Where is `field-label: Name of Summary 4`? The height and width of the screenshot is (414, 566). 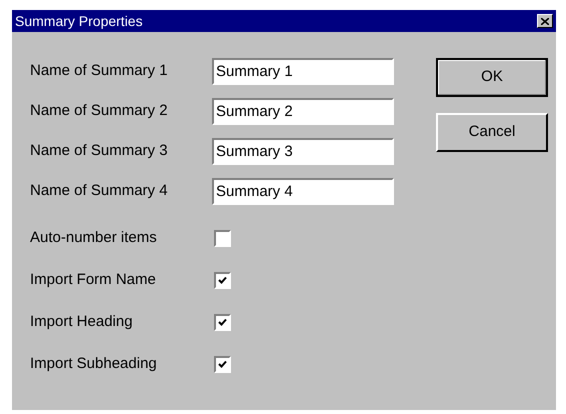 field-label: Name of Summary 4 is located at coordinates (99, 191).